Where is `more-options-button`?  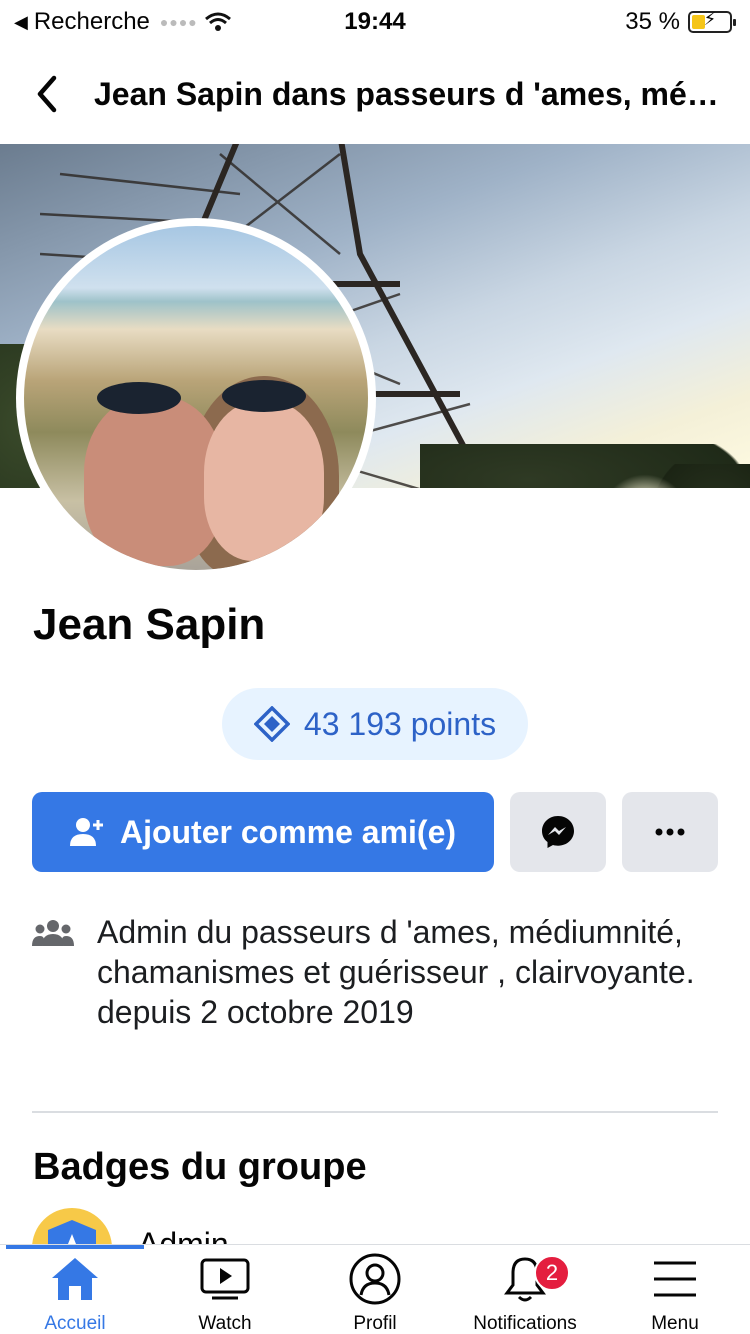
more-options-button is located at coordinates (670, 832).